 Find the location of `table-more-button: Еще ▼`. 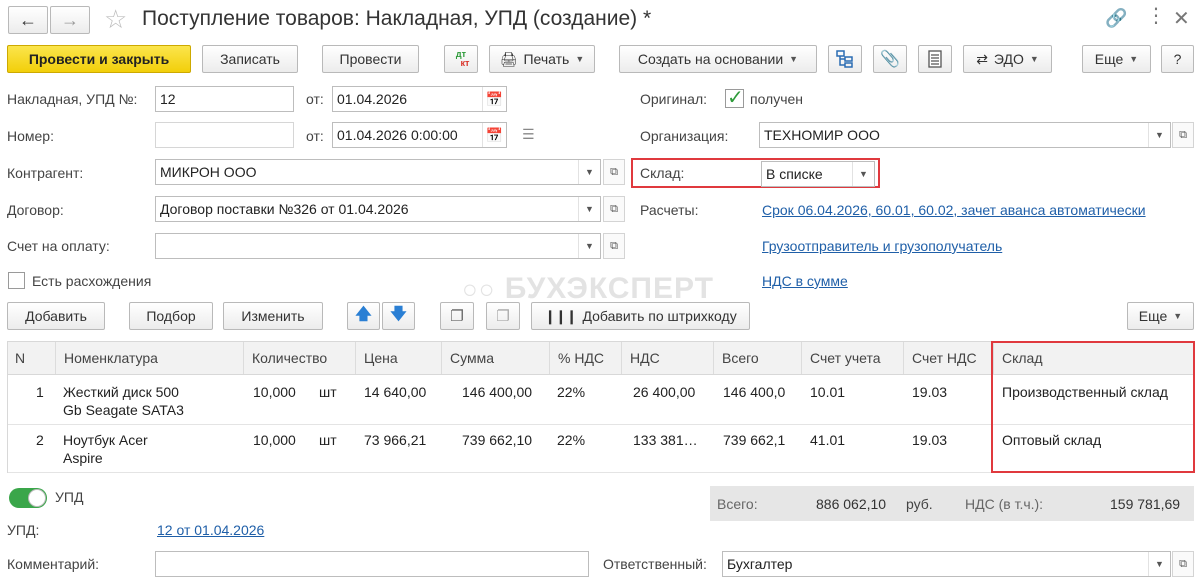

table-more-button: Еще ▼ is located at coordinates (1160, 316).